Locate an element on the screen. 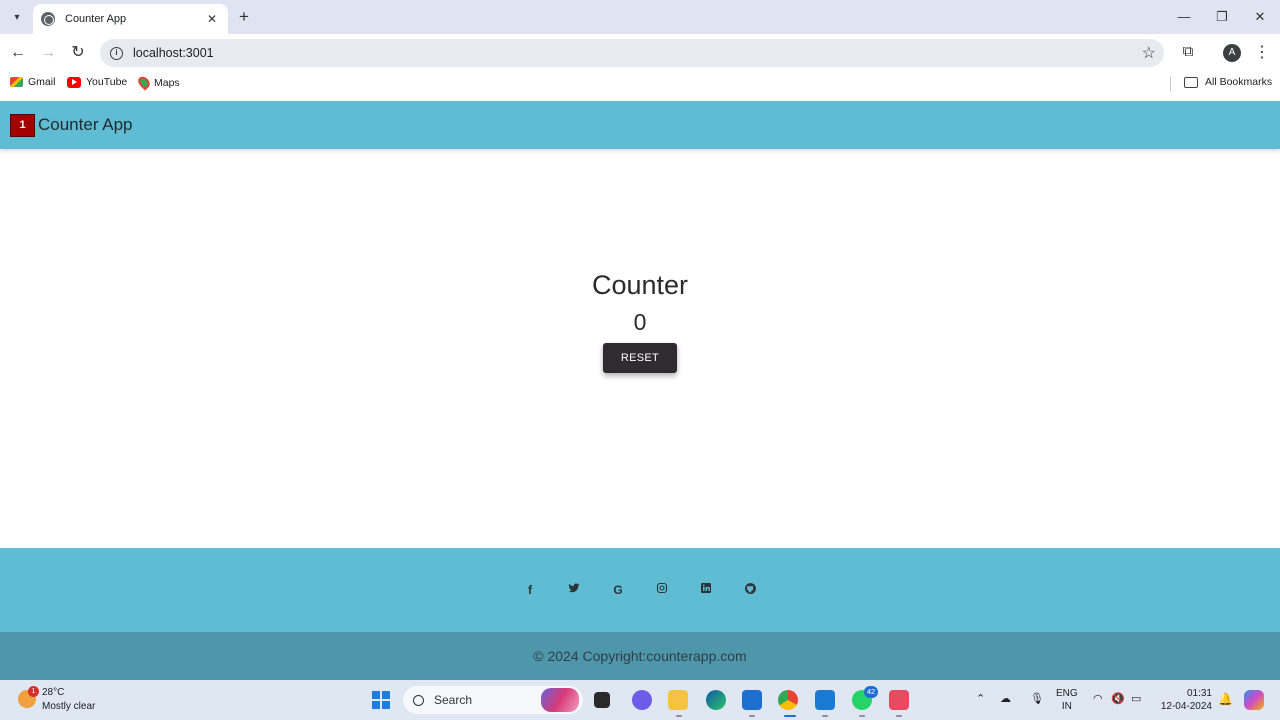 This screenshot has height=720, width=1280. github-icon is located at coordinates (750, 590).